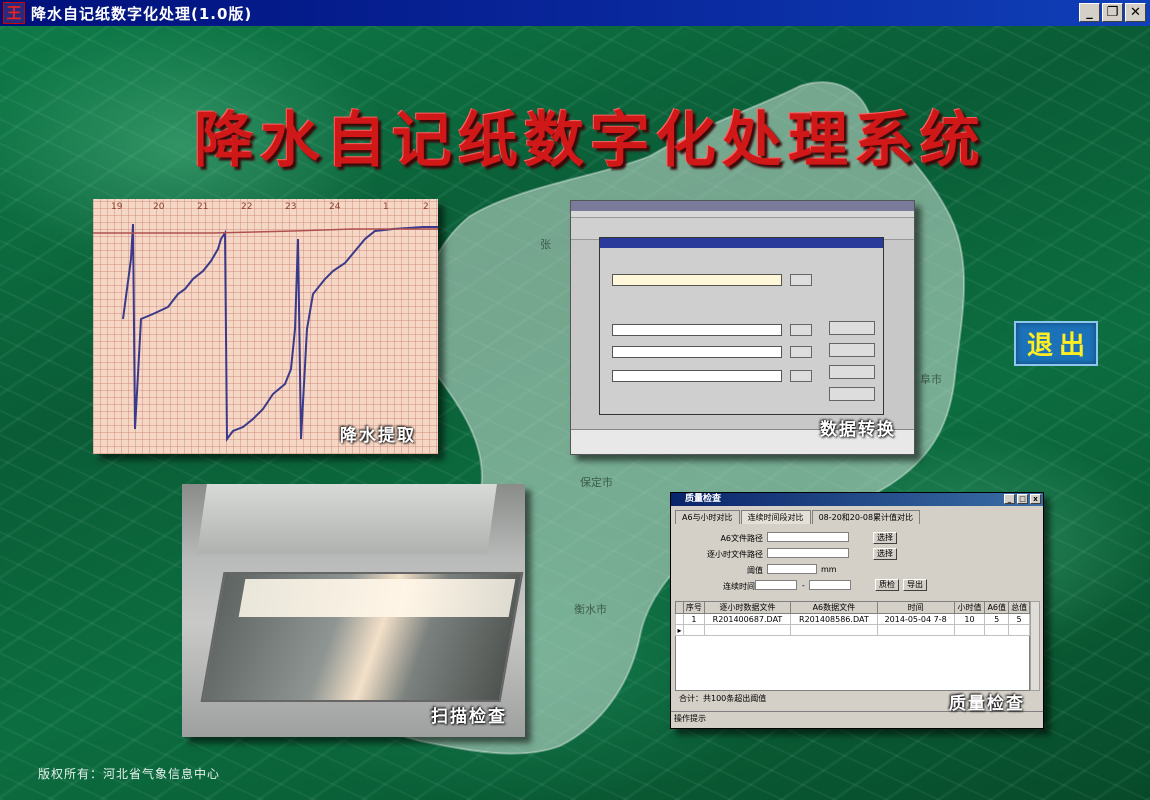 This screenshot has height=800, width=1150. I want to click on data-convert-label: 数据转换, so click(858, 430).